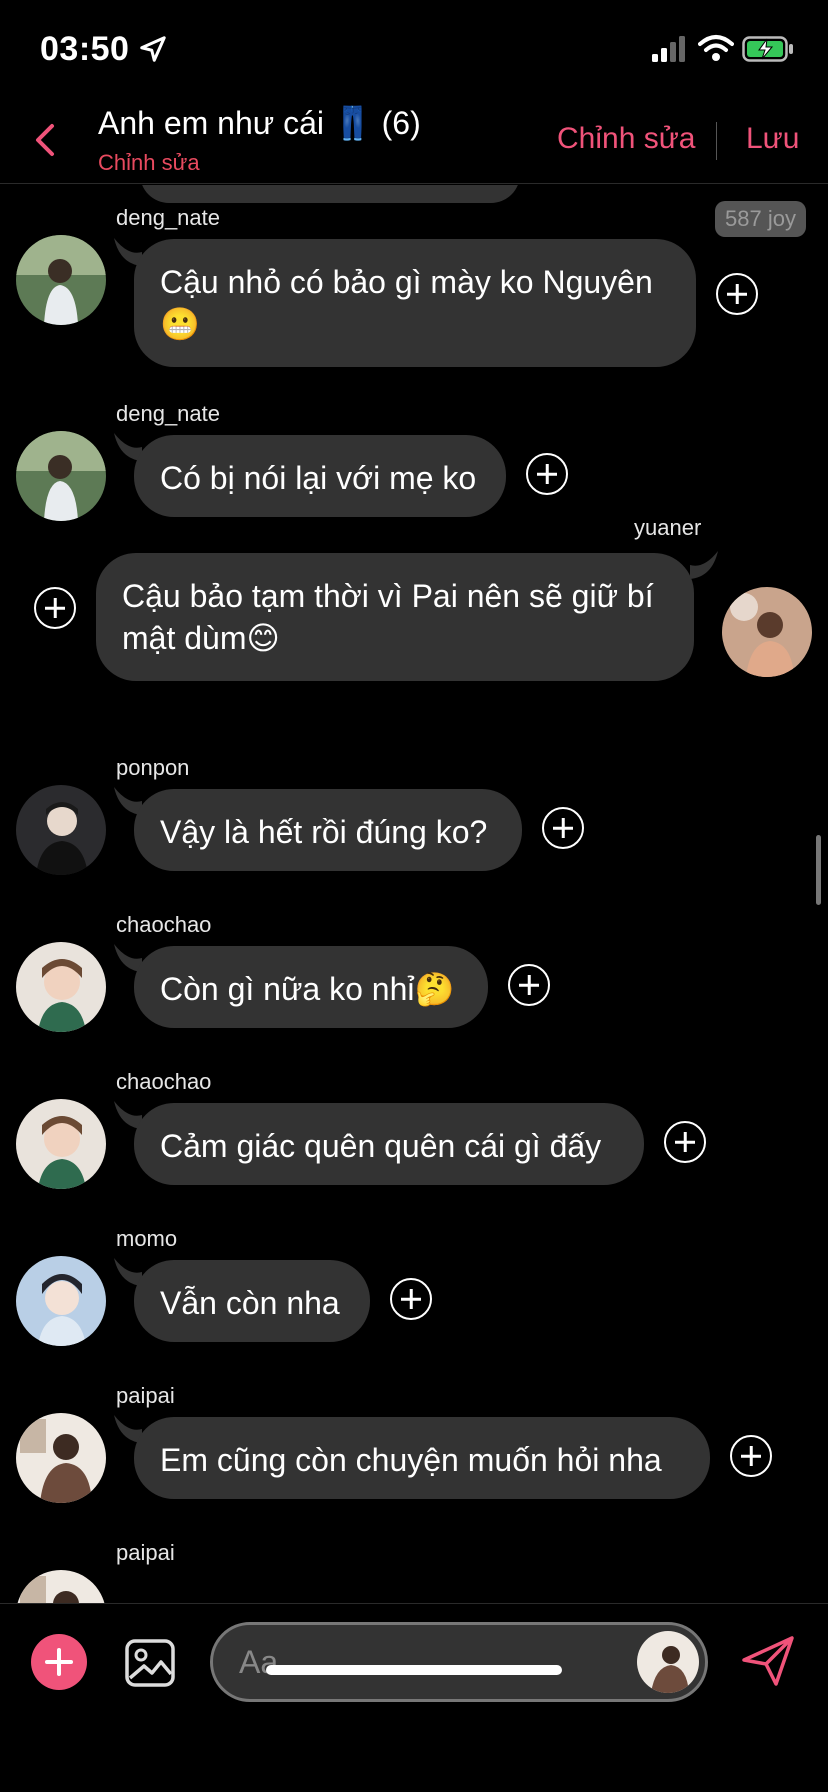 This screenshot has width=828, height=1792. What do you see at coordinates (414, 50) in the screenshot?
I see `status-bar: 03:50` at bounding box center [414, 50].